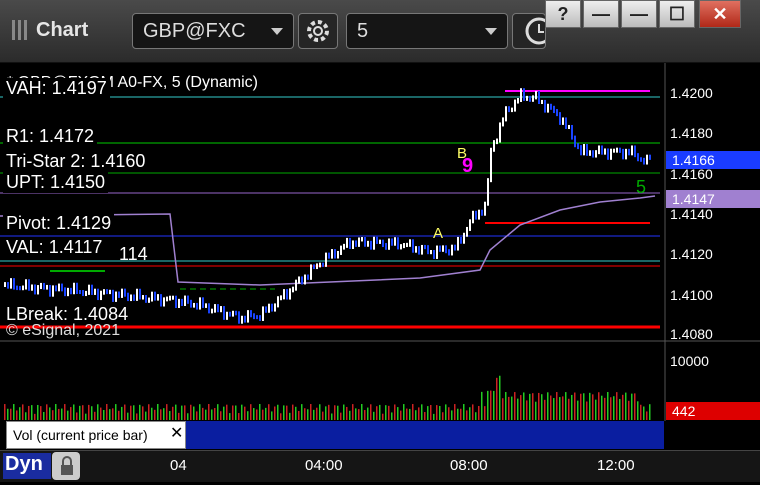 The image size is (760, 485). I want to click on minimize-button: —, so click(601, 14).